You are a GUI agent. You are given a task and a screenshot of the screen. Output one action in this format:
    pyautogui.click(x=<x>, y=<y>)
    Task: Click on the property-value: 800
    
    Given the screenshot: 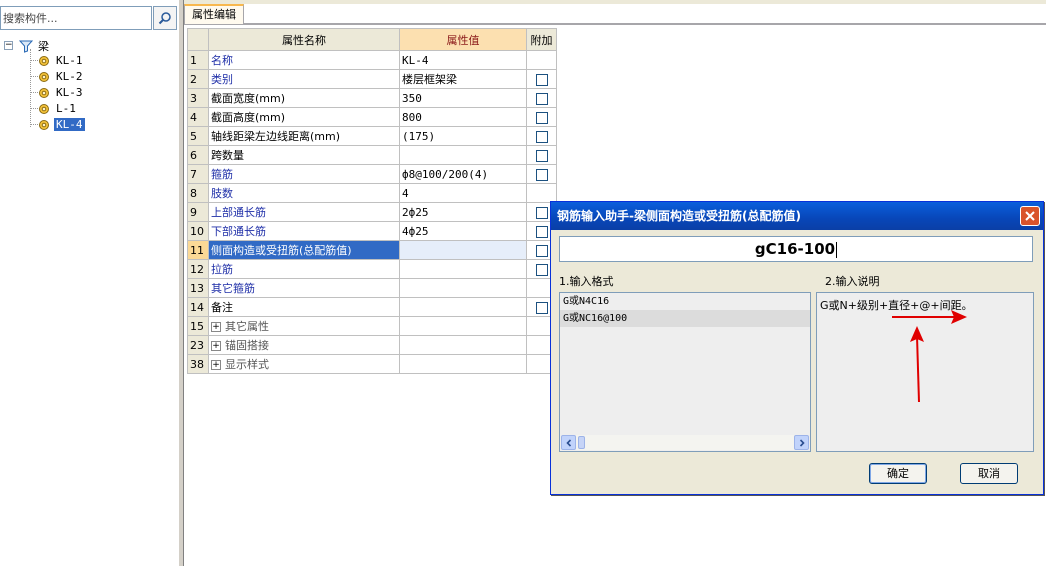 What is the action you would take?
    pyautogui.click(x=463, y=117)
    